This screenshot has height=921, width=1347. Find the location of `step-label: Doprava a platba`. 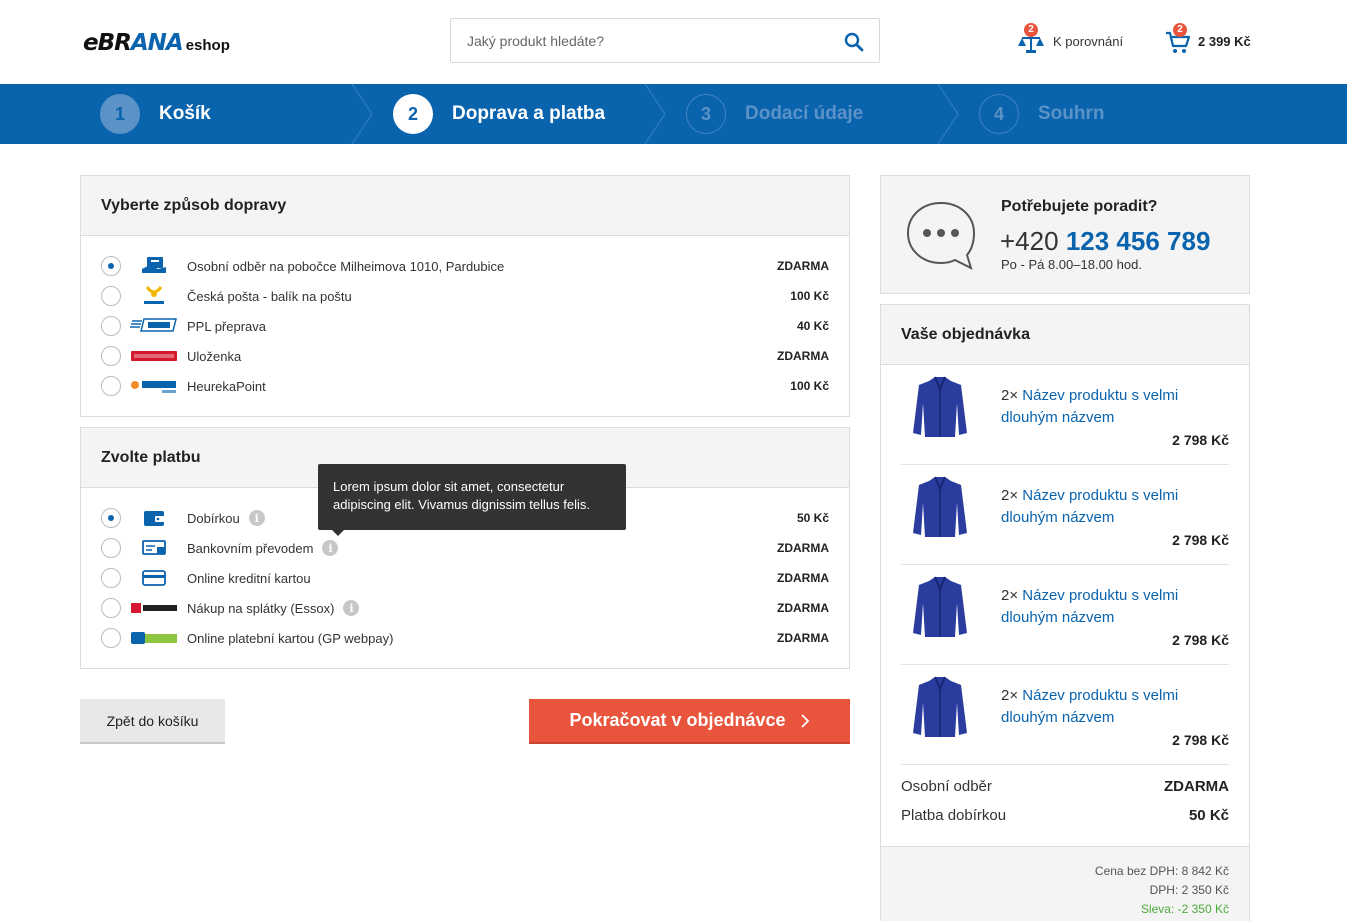

step-label: Doprava a platba is located at coordinates (529, 113).